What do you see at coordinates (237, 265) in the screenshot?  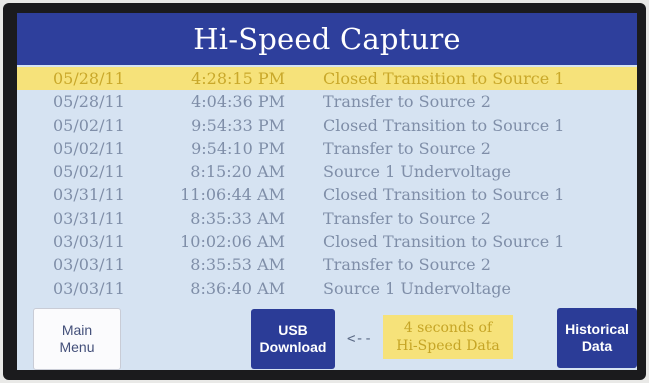 I see `event-time: 8:35:53 AM` at bounding box center [237, 265].